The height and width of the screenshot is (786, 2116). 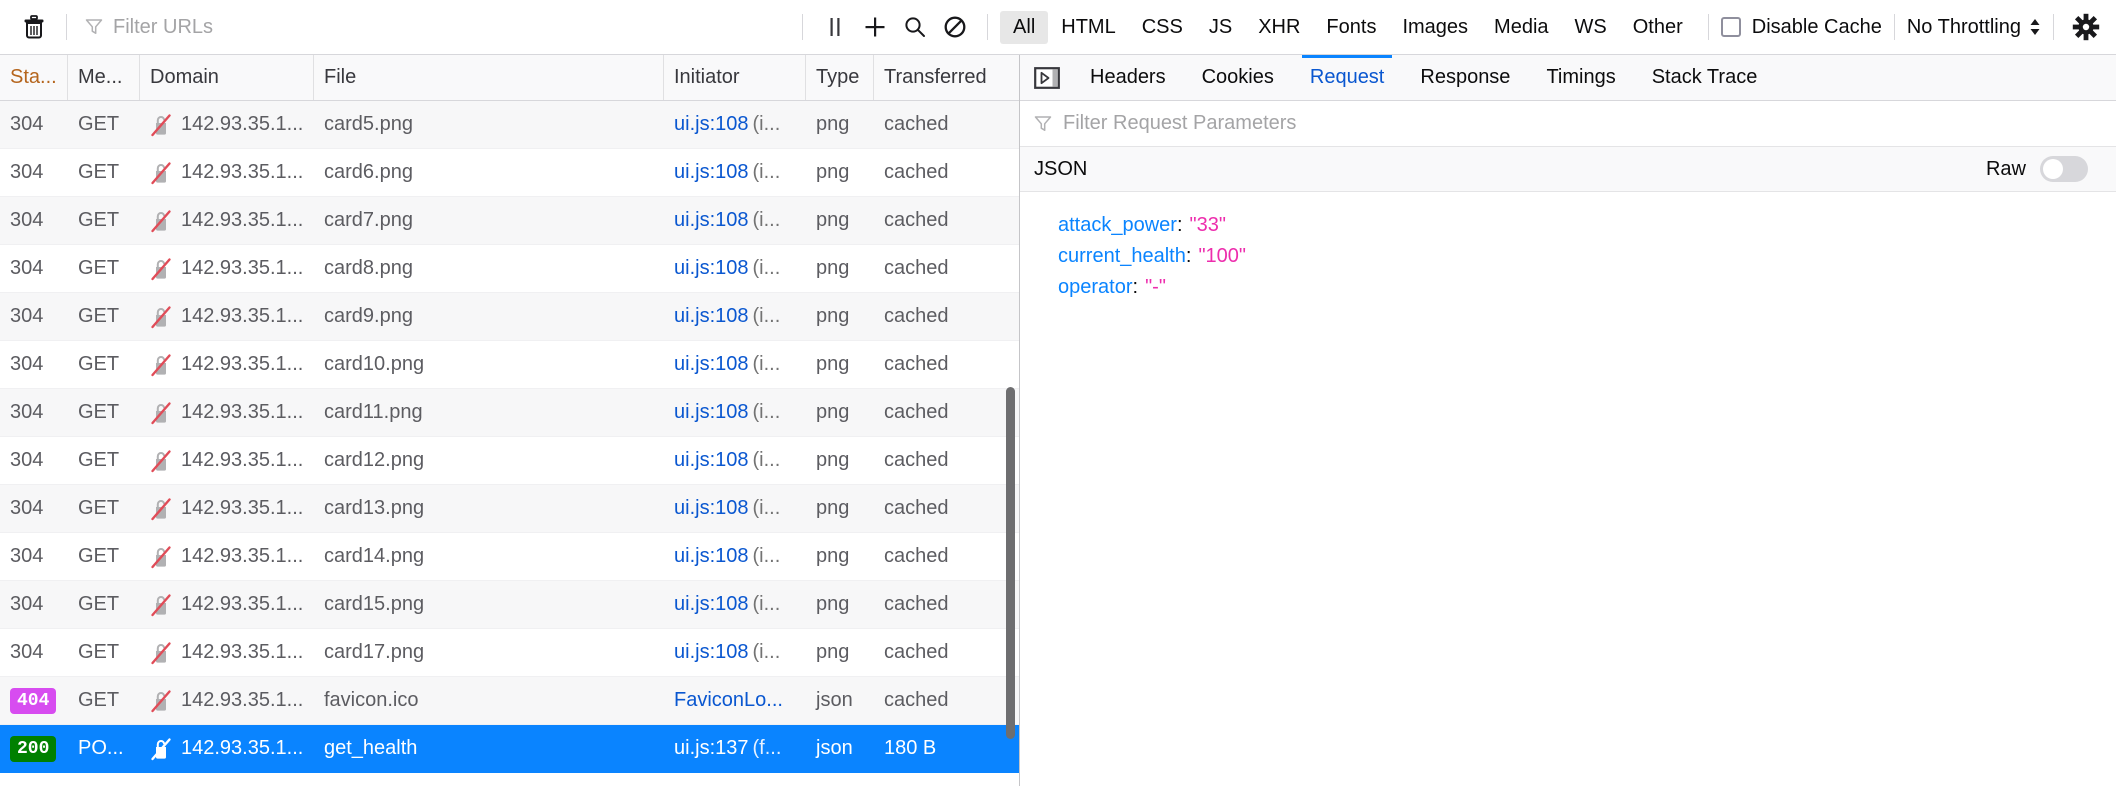 I want to click on tab-request: Request, so click(x=1347, y=77).